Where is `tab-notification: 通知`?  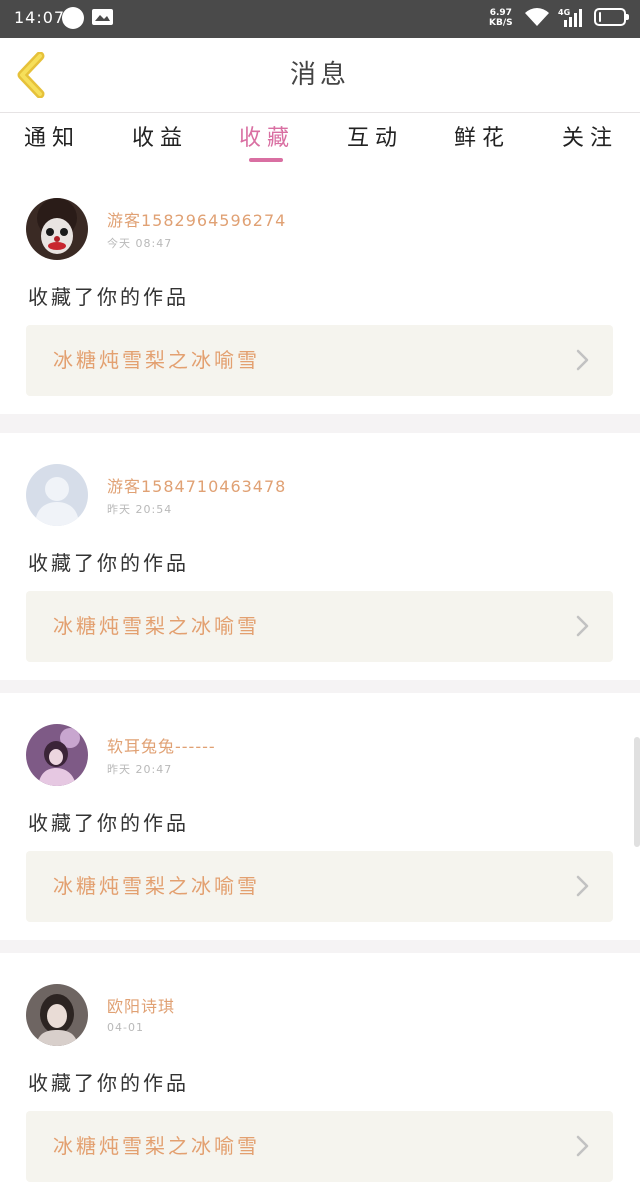
tab-notification: 通知 is located at coordinates (52, 140).